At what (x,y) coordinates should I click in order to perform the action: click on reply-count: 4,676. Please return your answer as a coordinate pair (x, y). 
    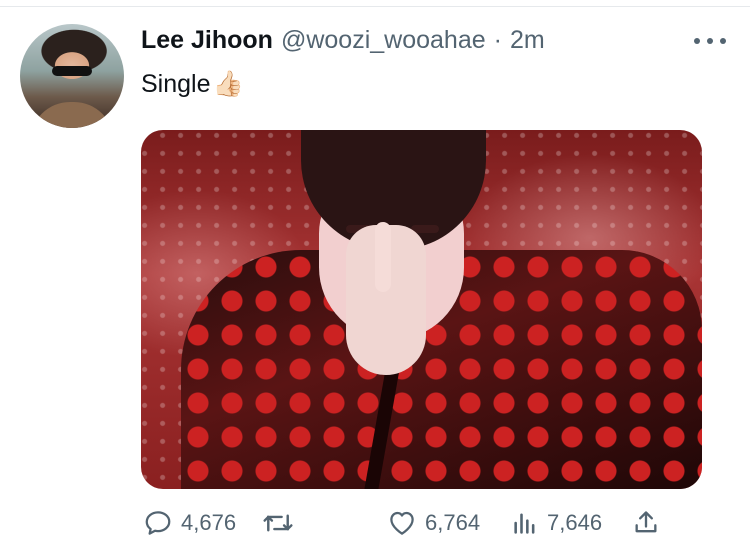
    Looking at the image, I should click on (209, 522).